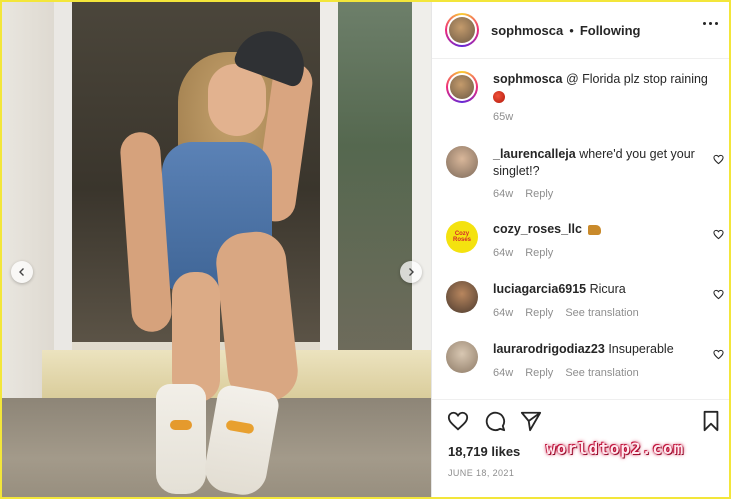 This screenshot has width=731, height=499. Describe the element at coordinates (710, 23) in the screenshot. I see `more-options-icon` at that location.